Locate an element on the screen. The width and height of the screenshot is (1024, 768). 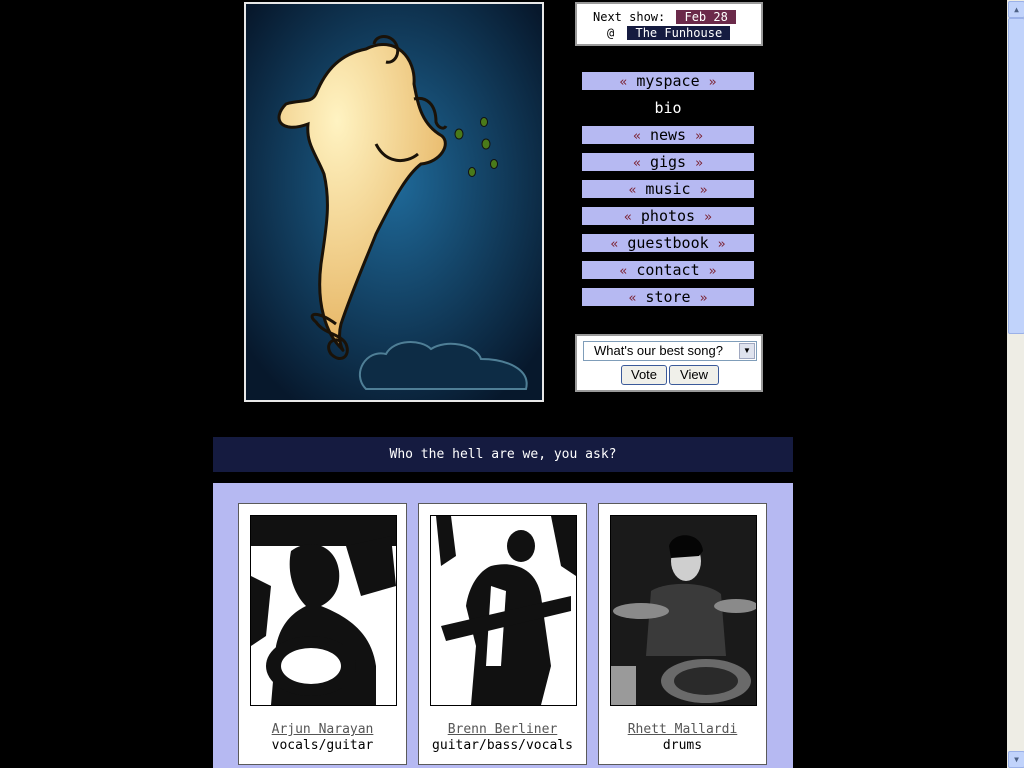
member-role: guitar/bass/vocals is located at coordinates (502, 745).